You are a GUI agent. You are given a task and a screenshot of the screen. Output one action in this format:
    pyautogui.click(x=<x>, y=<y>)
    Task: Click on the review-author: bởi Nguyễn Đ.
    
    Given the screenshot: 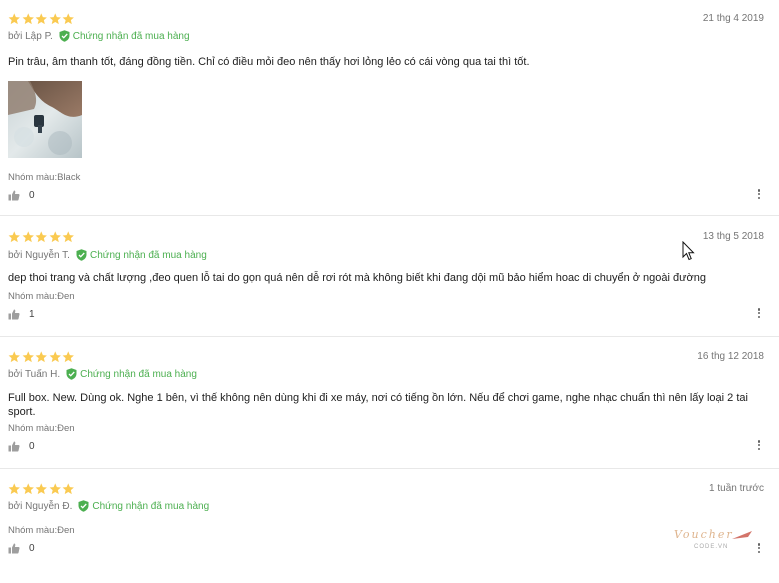 What is the action you would take?
    pyautogui.click(x=40, y=506)
    